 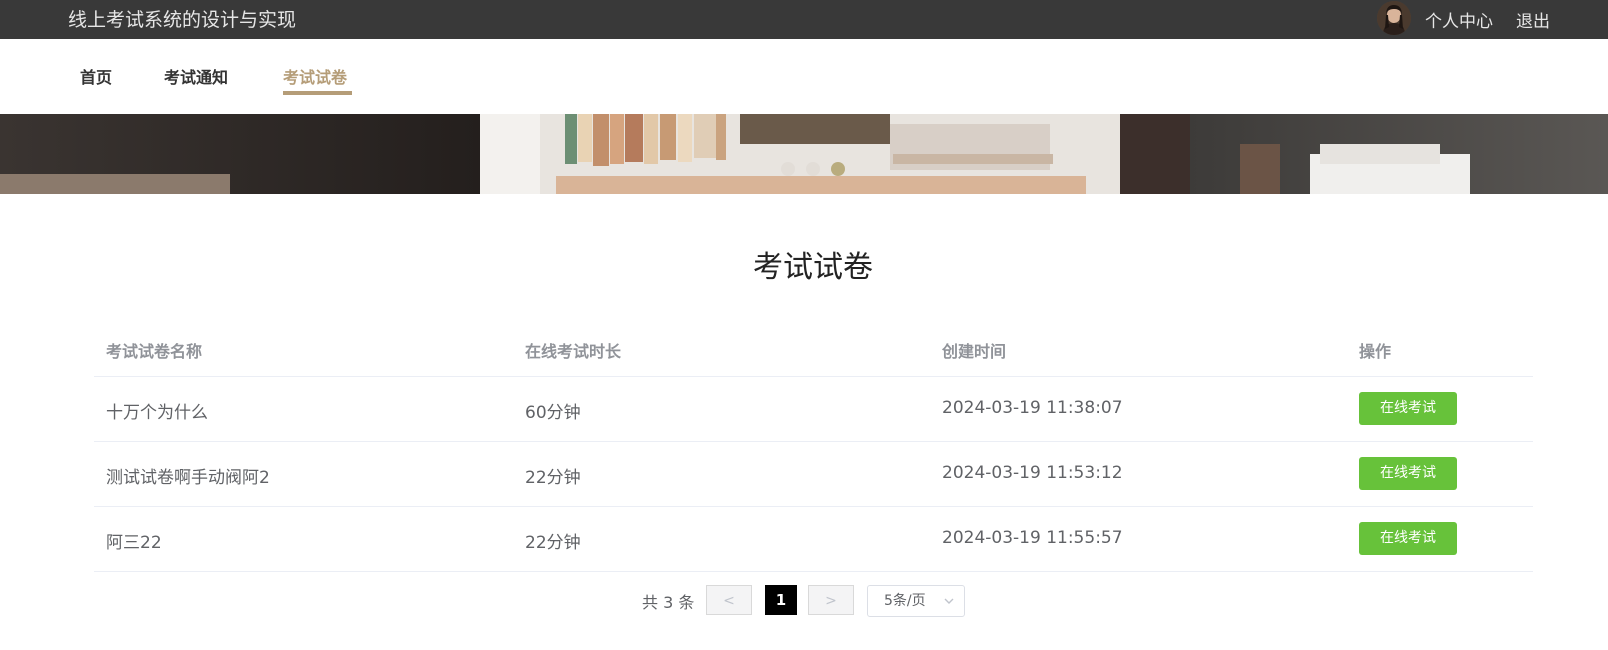 I want to click on user-avatar, so click(x=1394, y=18).